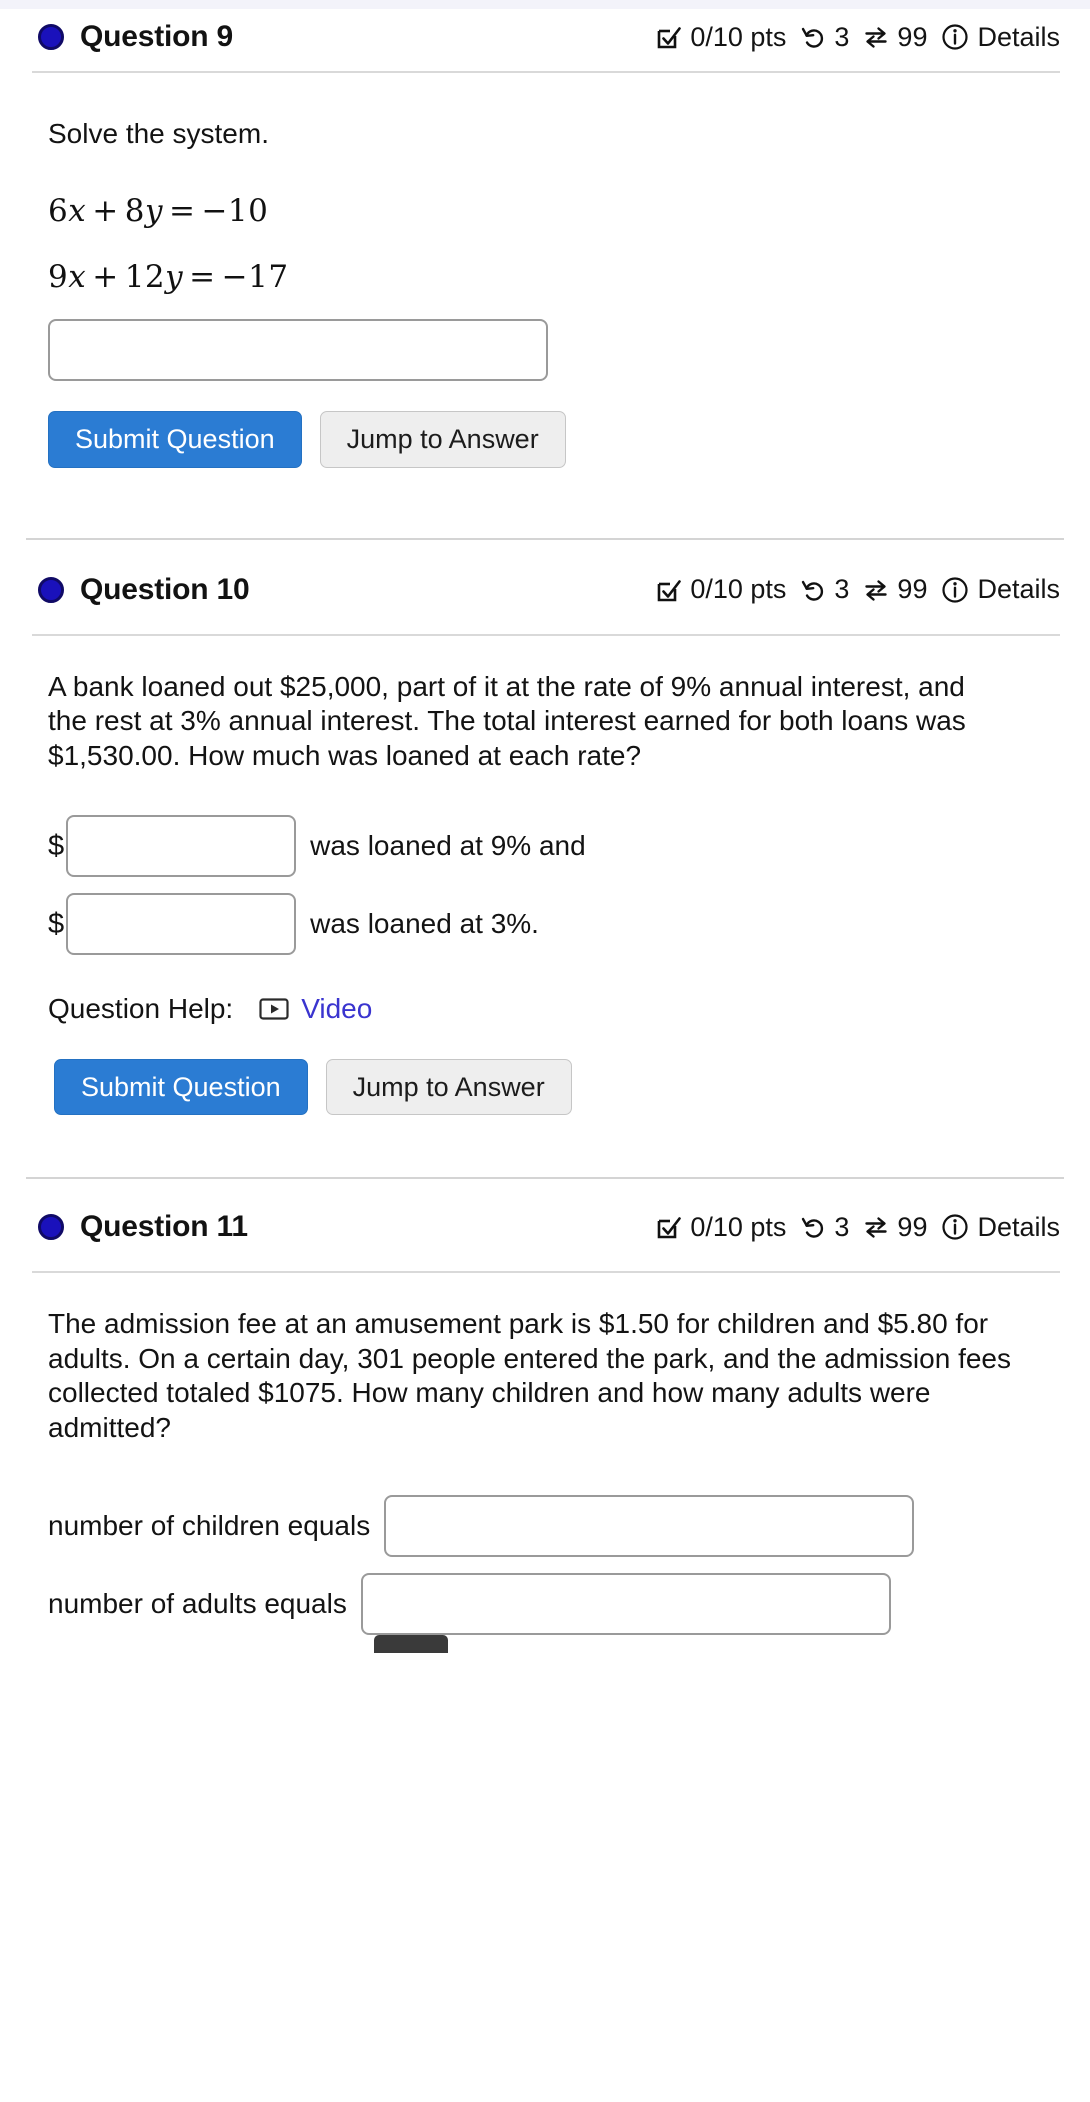  Describe the element at coordinates (141, 1009) in the screenshot. I see `question-help-label-10: Question Help:` at that location.